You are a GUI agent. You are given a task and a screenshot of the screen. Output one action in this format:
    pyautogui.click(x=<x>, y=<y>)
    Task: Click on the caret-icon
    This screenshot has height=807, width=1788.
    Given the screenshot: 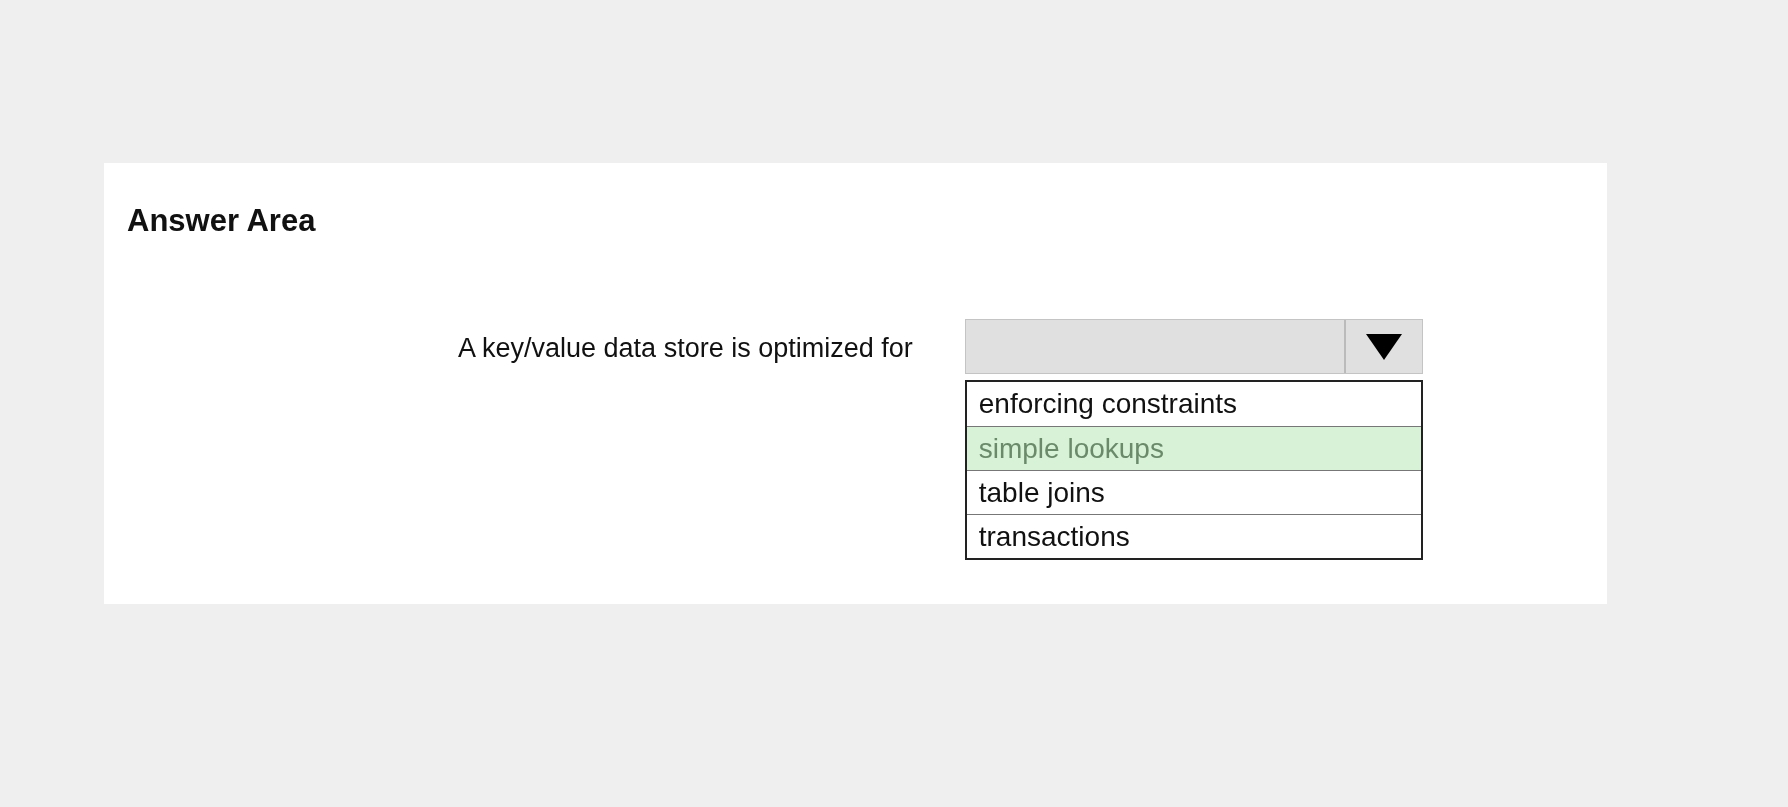 What is the action you would take?
    pyautogui.click(x=1383, y=346)
    